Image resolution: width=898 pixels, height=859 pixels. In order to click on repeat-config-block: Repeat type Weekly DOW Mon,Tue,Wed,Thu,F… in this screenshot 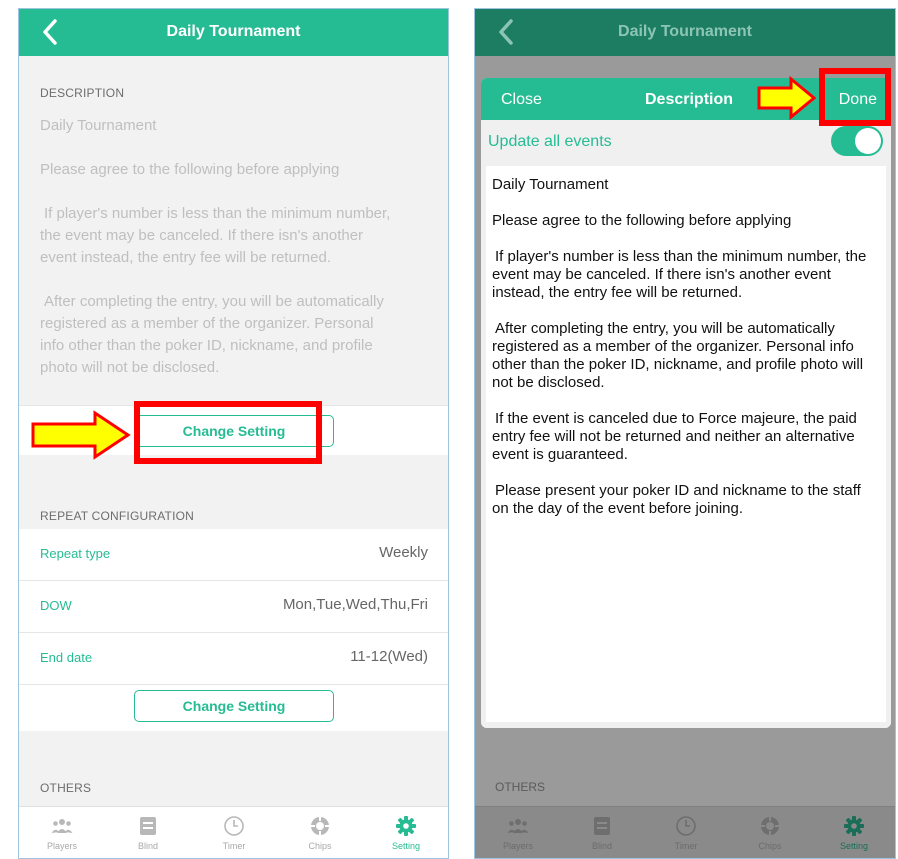, I will do `click(233, 630)`.